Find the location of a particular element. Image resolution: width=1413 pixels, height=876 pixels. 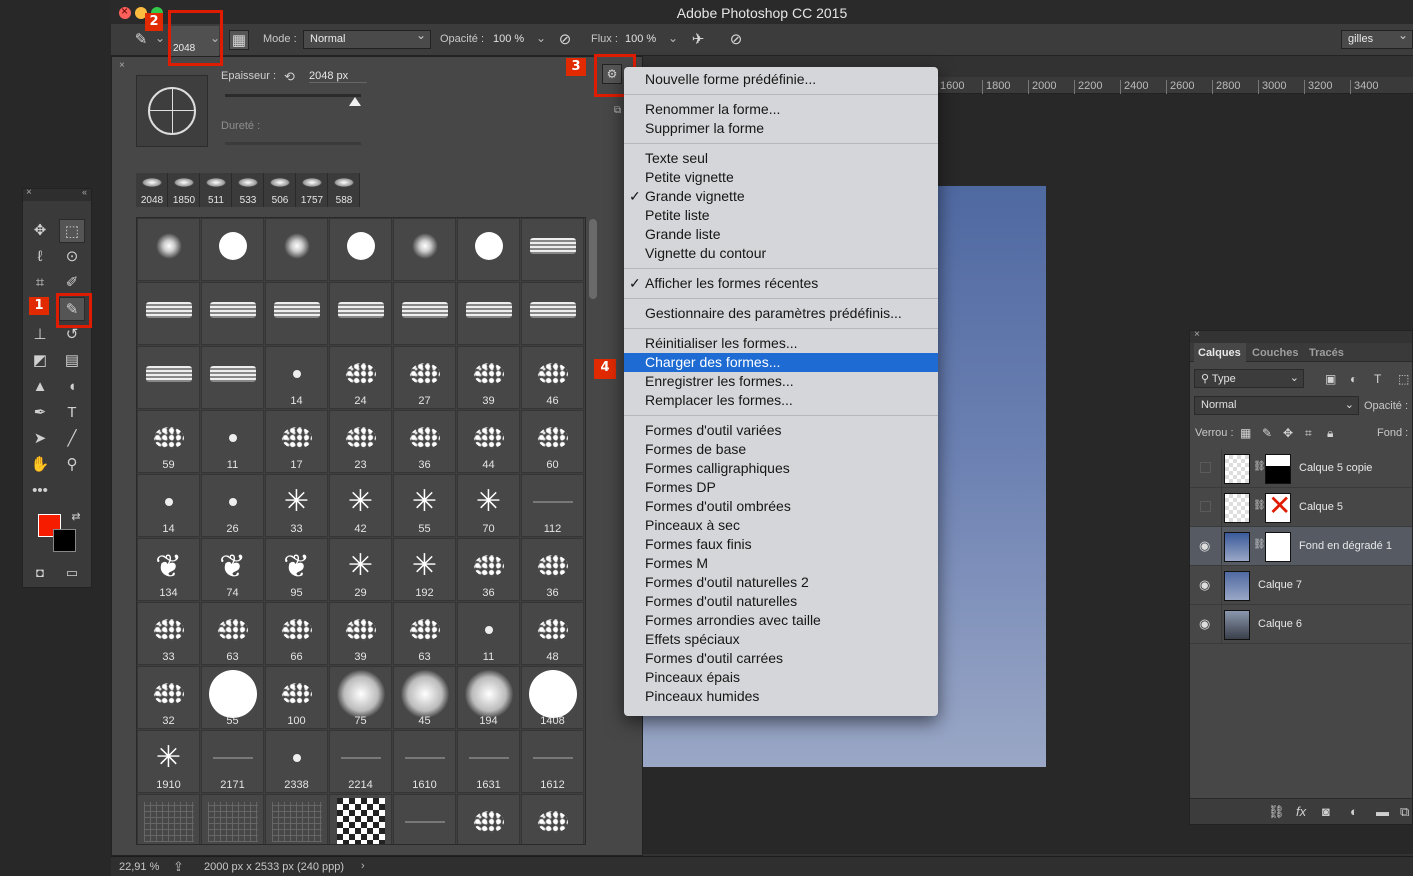

hardness-slider is located at coordinates (293, 143).